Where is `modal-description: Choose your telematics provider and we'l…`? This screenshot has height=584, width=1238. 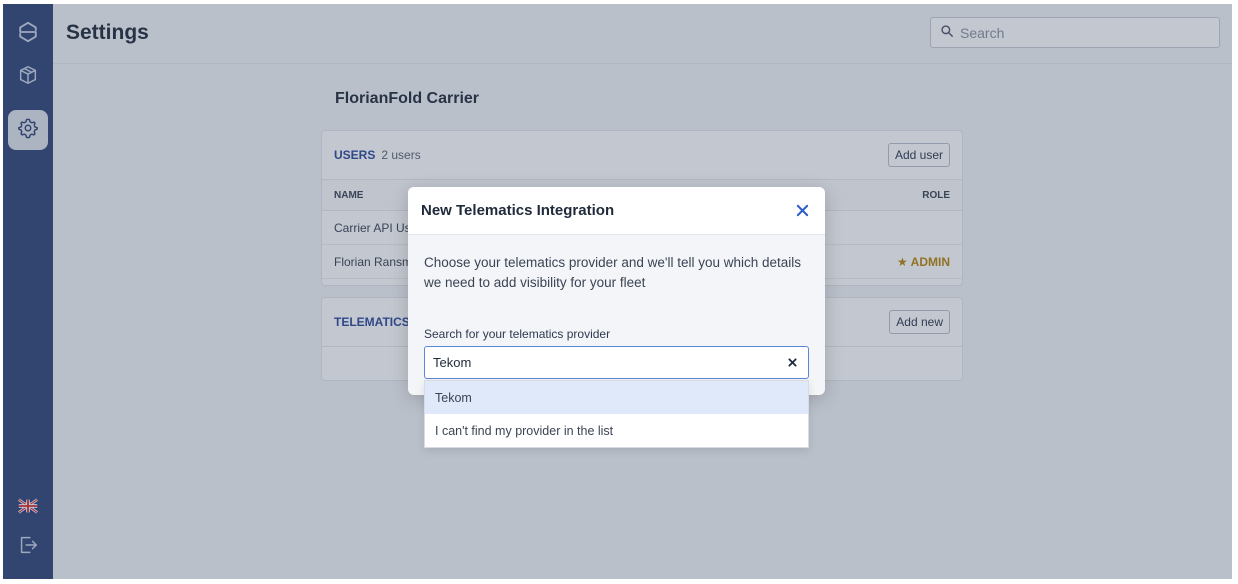 modal-description: Choose your telematics provider and we'l… is located at coordinates (613, 272).